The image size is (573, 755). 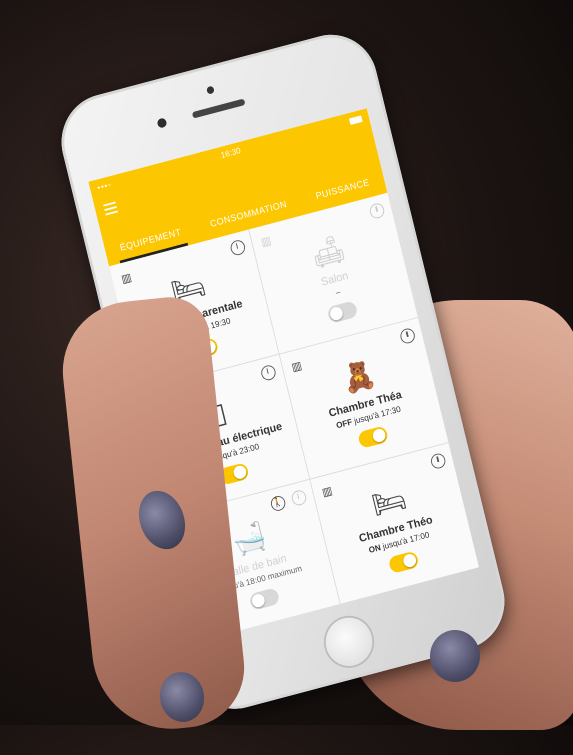 What do you see at coordinates (218, 108) in the screenshot?
I see `earpiece-speaker` at bounding box center [218, 108].